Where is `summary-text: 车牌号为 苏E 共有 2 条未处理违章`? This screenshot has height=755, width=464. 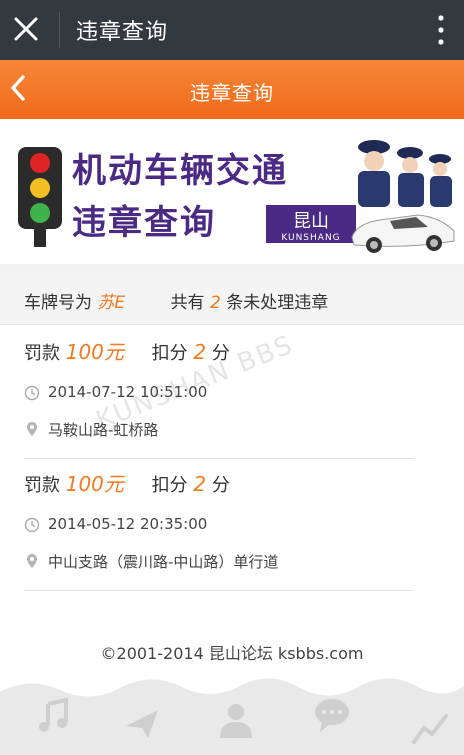
summary-text: 车牌号为 苏E 共有 2 条未处理违章 is located at coordinates (176, 300).